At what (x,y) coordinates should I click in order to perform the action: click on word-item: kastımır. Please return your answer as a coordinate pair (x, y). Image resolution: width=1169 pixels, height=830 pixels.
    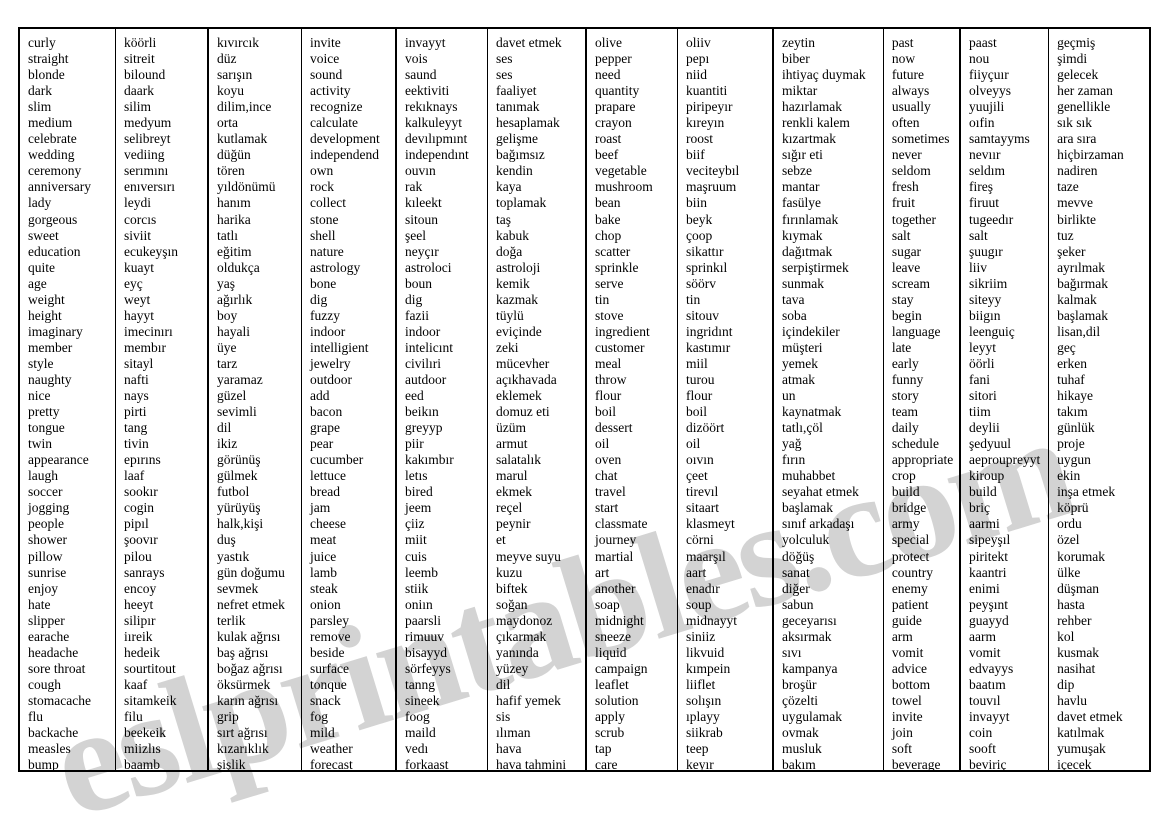
    Looking at the image, I should click on (708, 347).